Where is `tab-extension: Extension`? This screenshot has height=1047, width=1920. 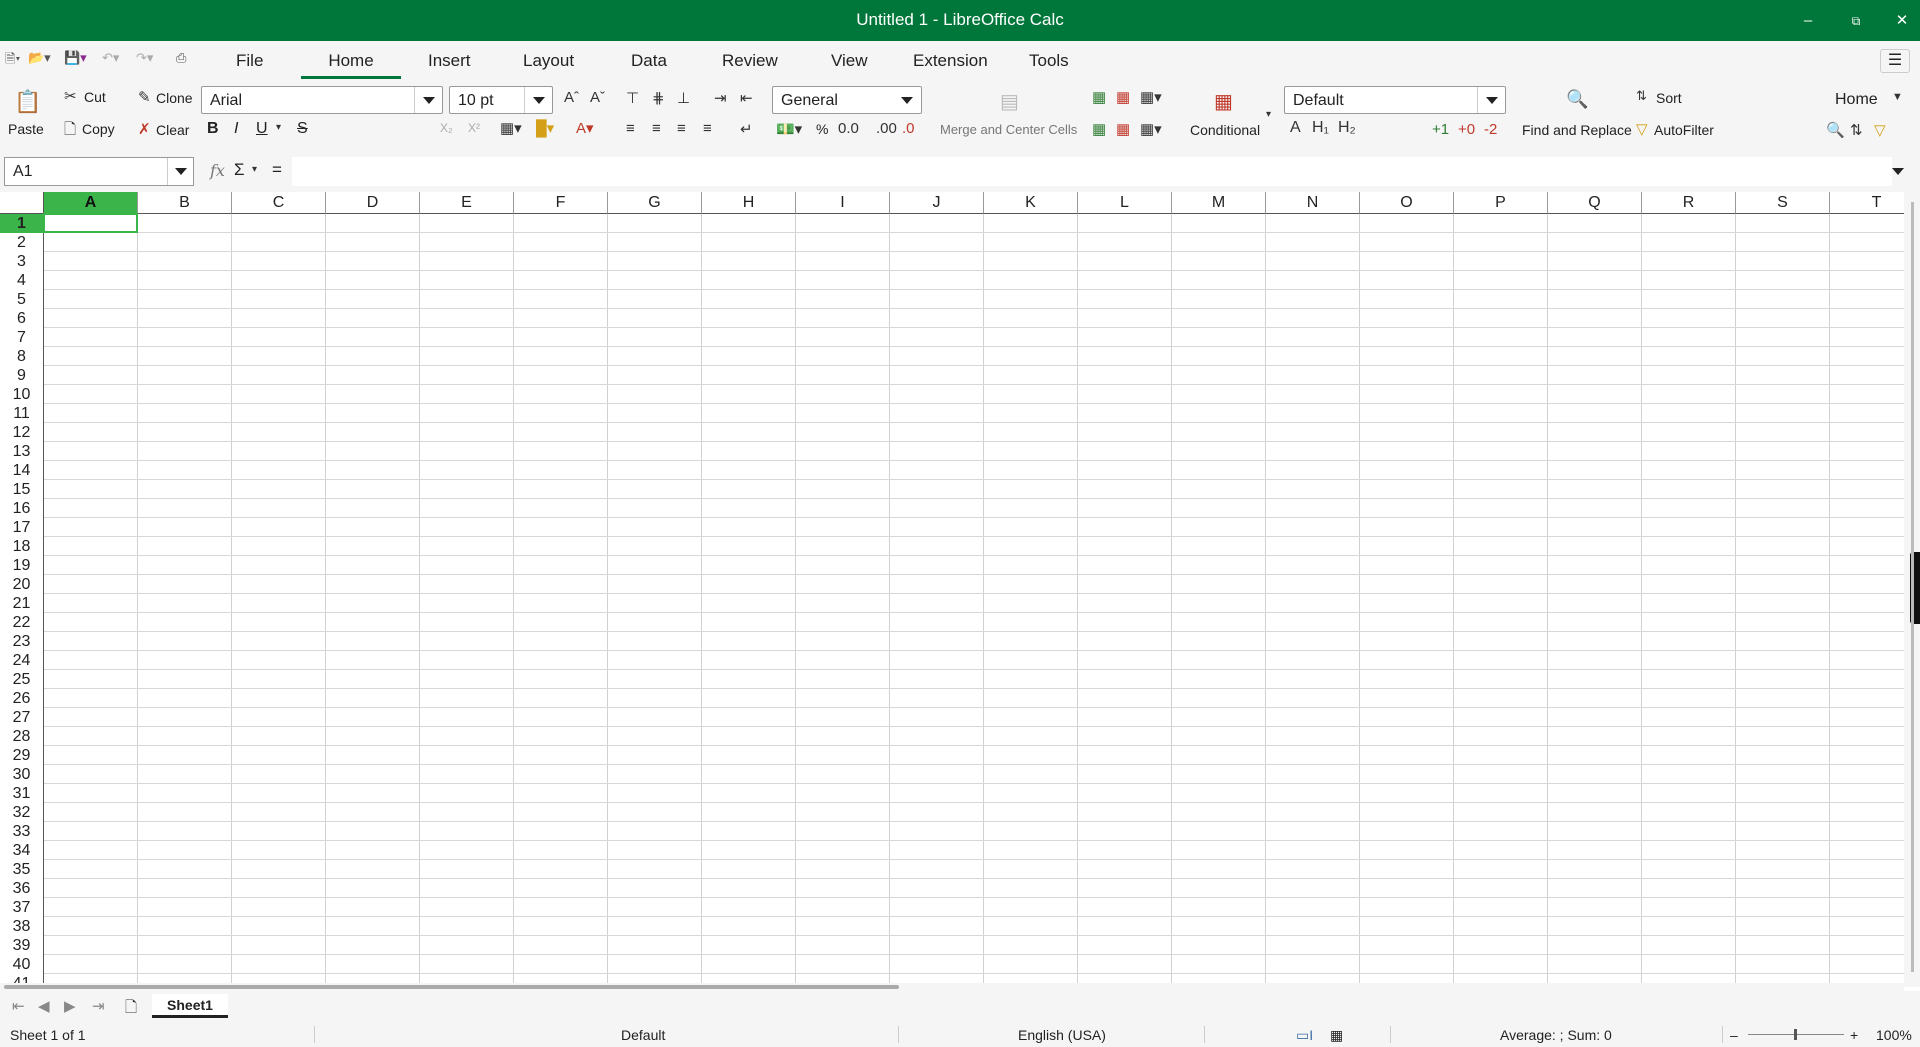 tab-extension: Extension is located at coordinates (950, 61).